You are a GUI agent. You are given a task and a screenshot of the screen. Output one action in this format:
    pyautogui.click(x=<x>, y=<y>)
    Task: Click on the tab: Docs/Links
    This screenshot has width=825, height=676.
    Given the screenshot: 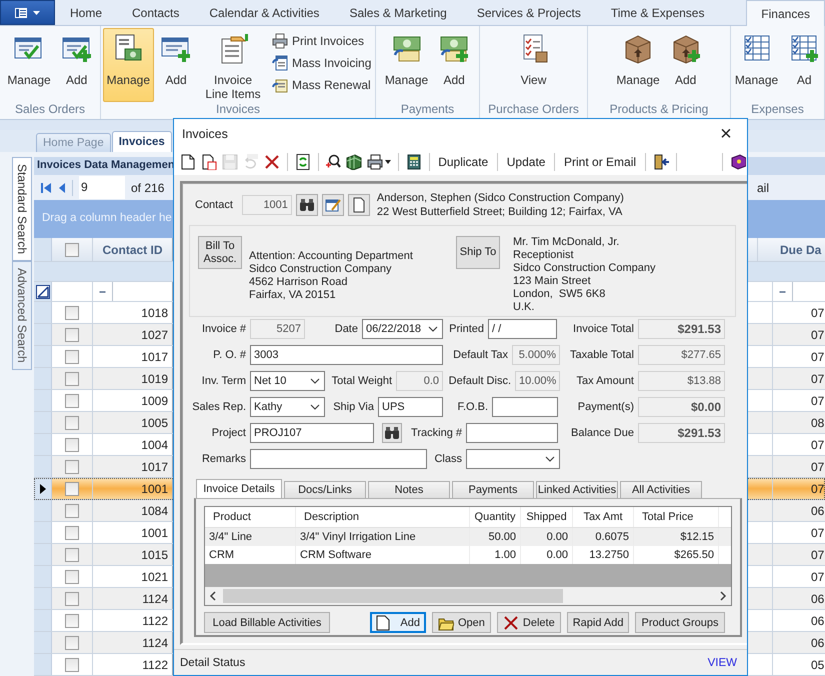 What is the action you would take?
    pyautogui.click(x=325, y=489)
    